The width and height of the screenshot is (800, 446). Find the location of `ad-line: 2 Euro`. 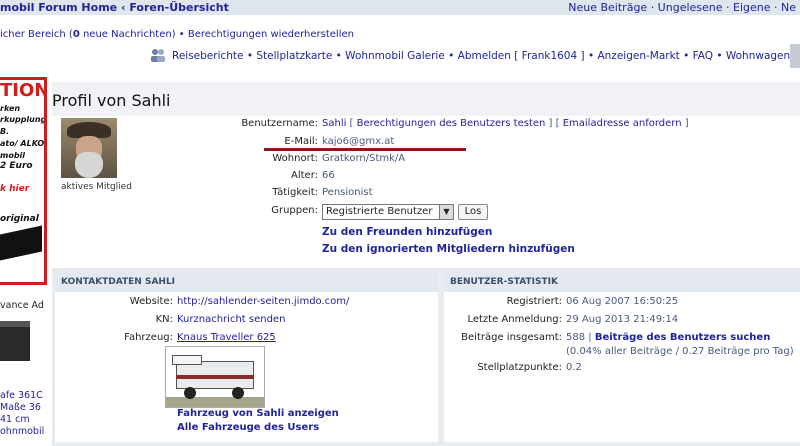

ad-line: 2 Euro is located at coordinates (16, 166).